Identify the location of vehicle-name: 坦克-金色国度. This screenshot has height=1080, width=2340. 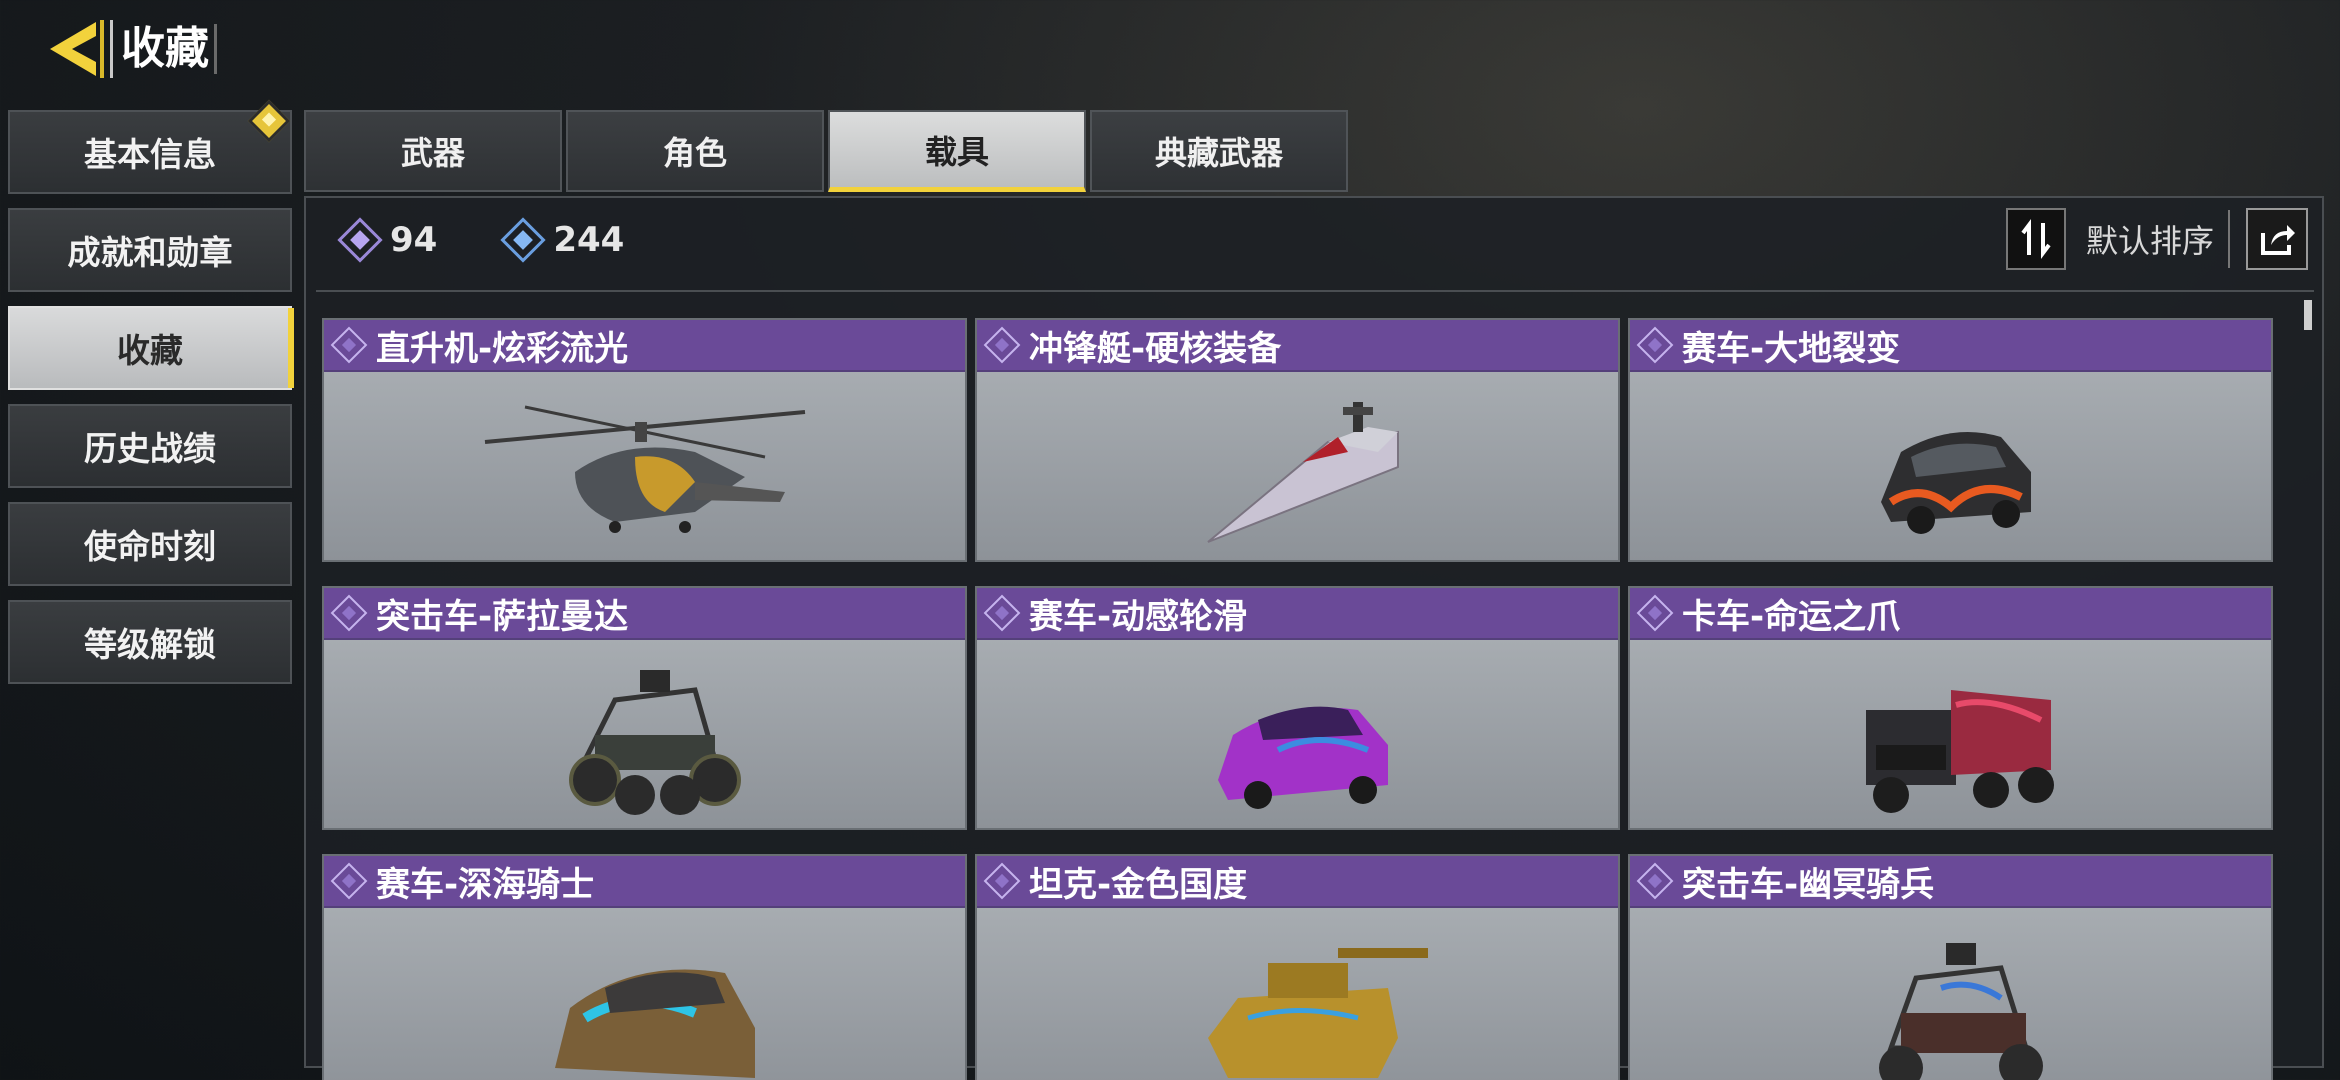
(1138, 884).